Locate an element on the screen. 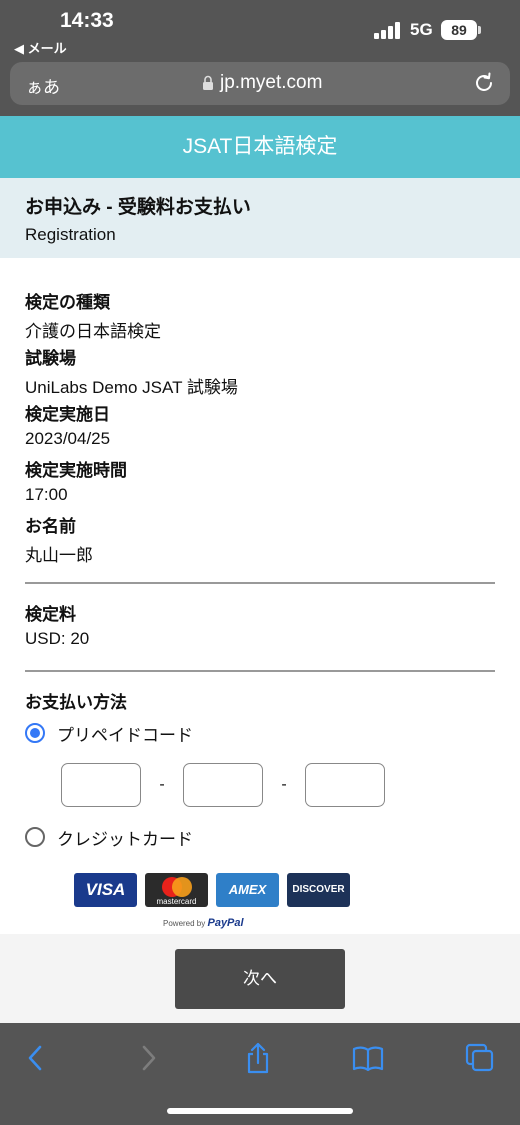 The image size is (520, 1125). section-title: お申込み - 受験料お支払い is located at coordinates (138, 207).